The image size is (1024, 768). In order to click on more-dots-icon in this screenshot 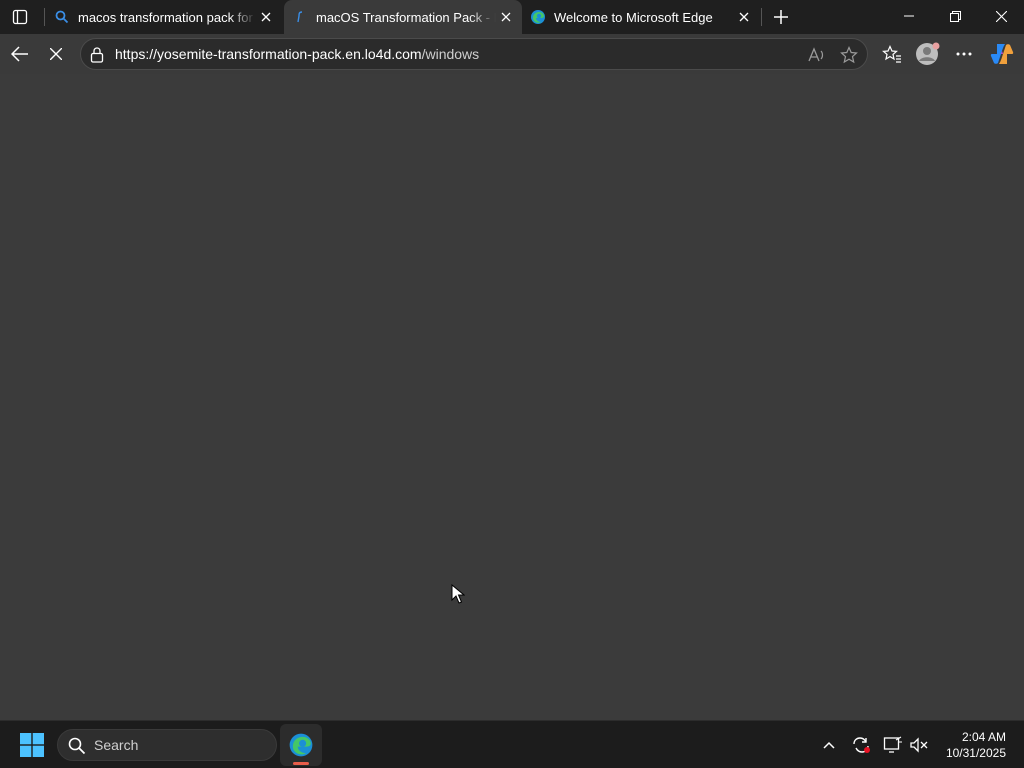, I will do `click(964, 54)`.